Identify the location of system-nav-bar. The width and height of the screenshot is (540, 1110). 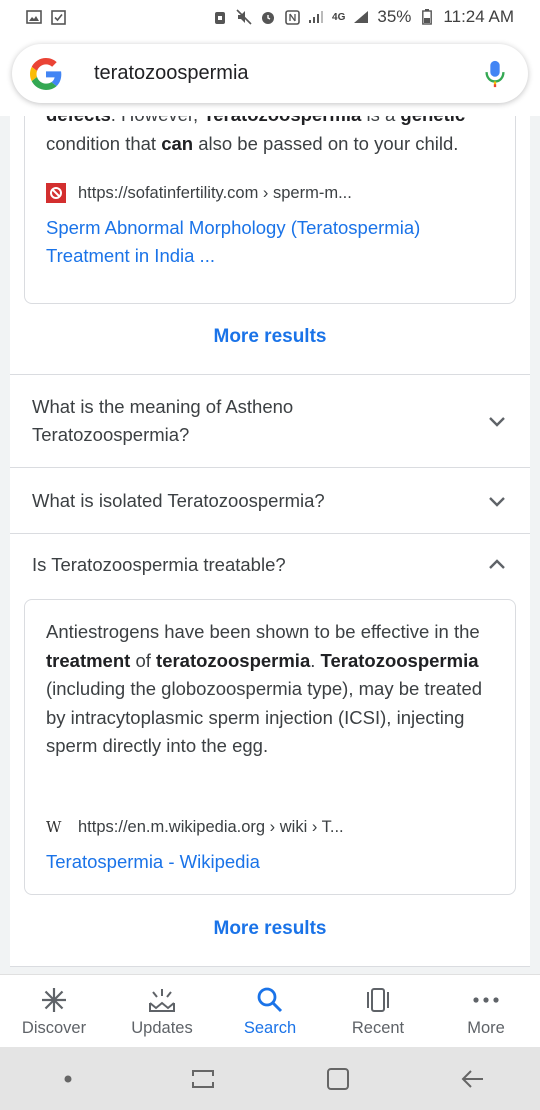
(270, 1078).